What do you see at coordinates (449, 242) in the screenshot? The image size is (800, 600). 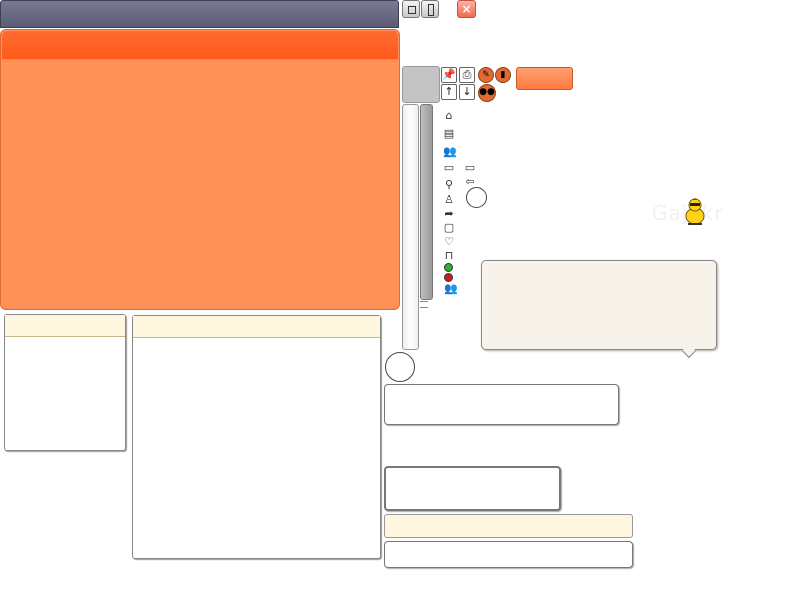 I see `heart-icon: ♡` at bounding box center [449, 242].